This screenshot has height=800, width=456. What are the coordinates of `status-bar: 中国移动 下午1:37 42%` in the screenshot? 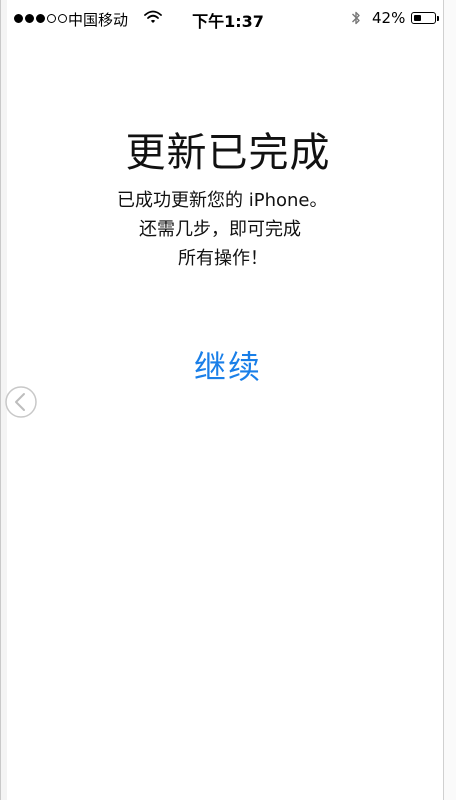 It's located at (228, 19).